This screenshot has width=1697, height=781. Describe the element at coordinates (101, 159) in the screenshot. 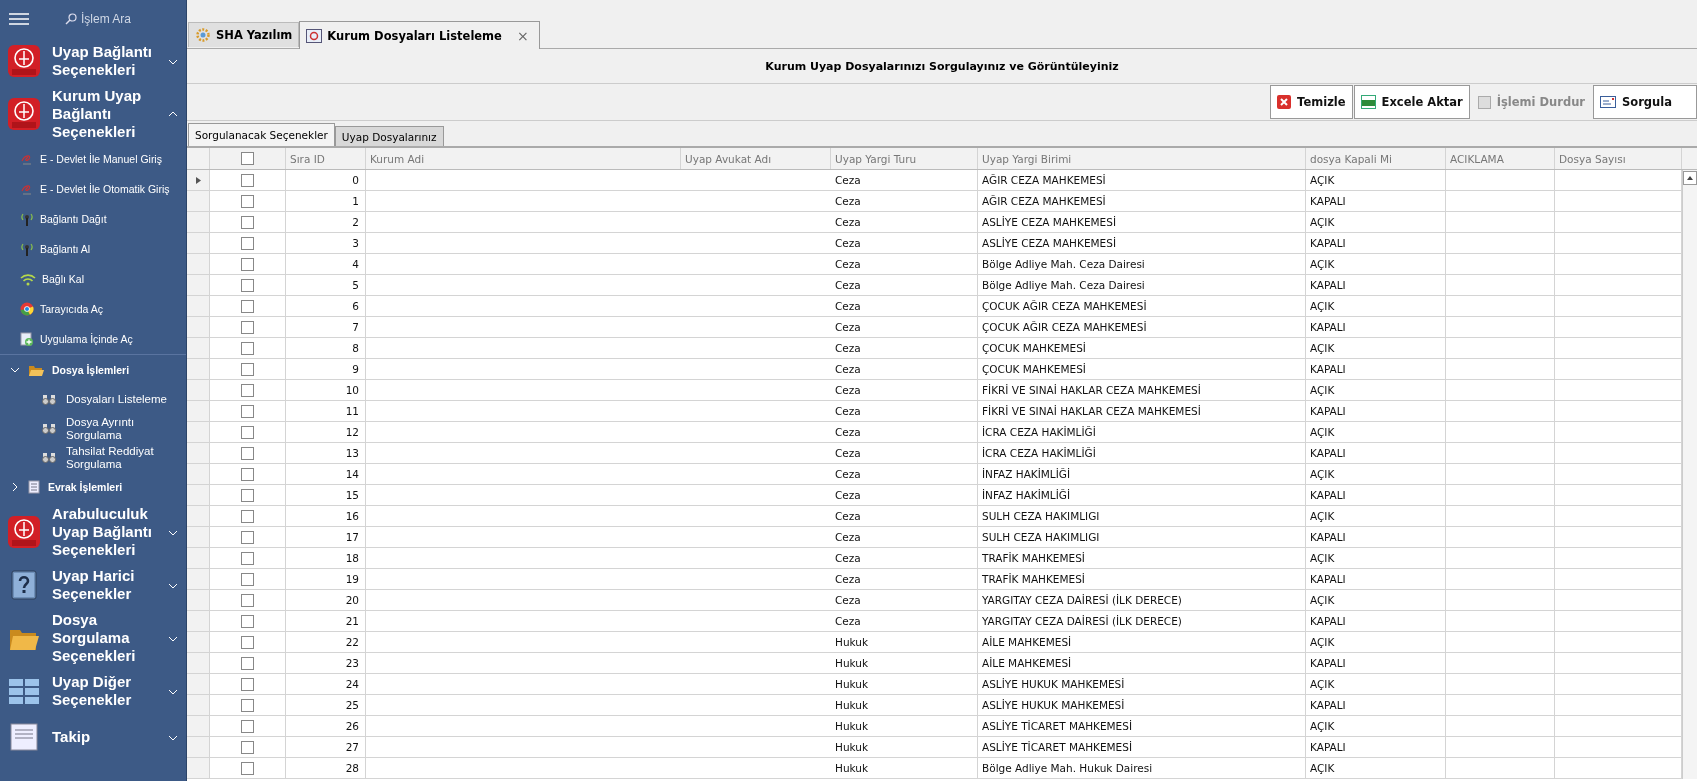

I see `item-label: E - Devlet İle Manuel Giriş` at that location.